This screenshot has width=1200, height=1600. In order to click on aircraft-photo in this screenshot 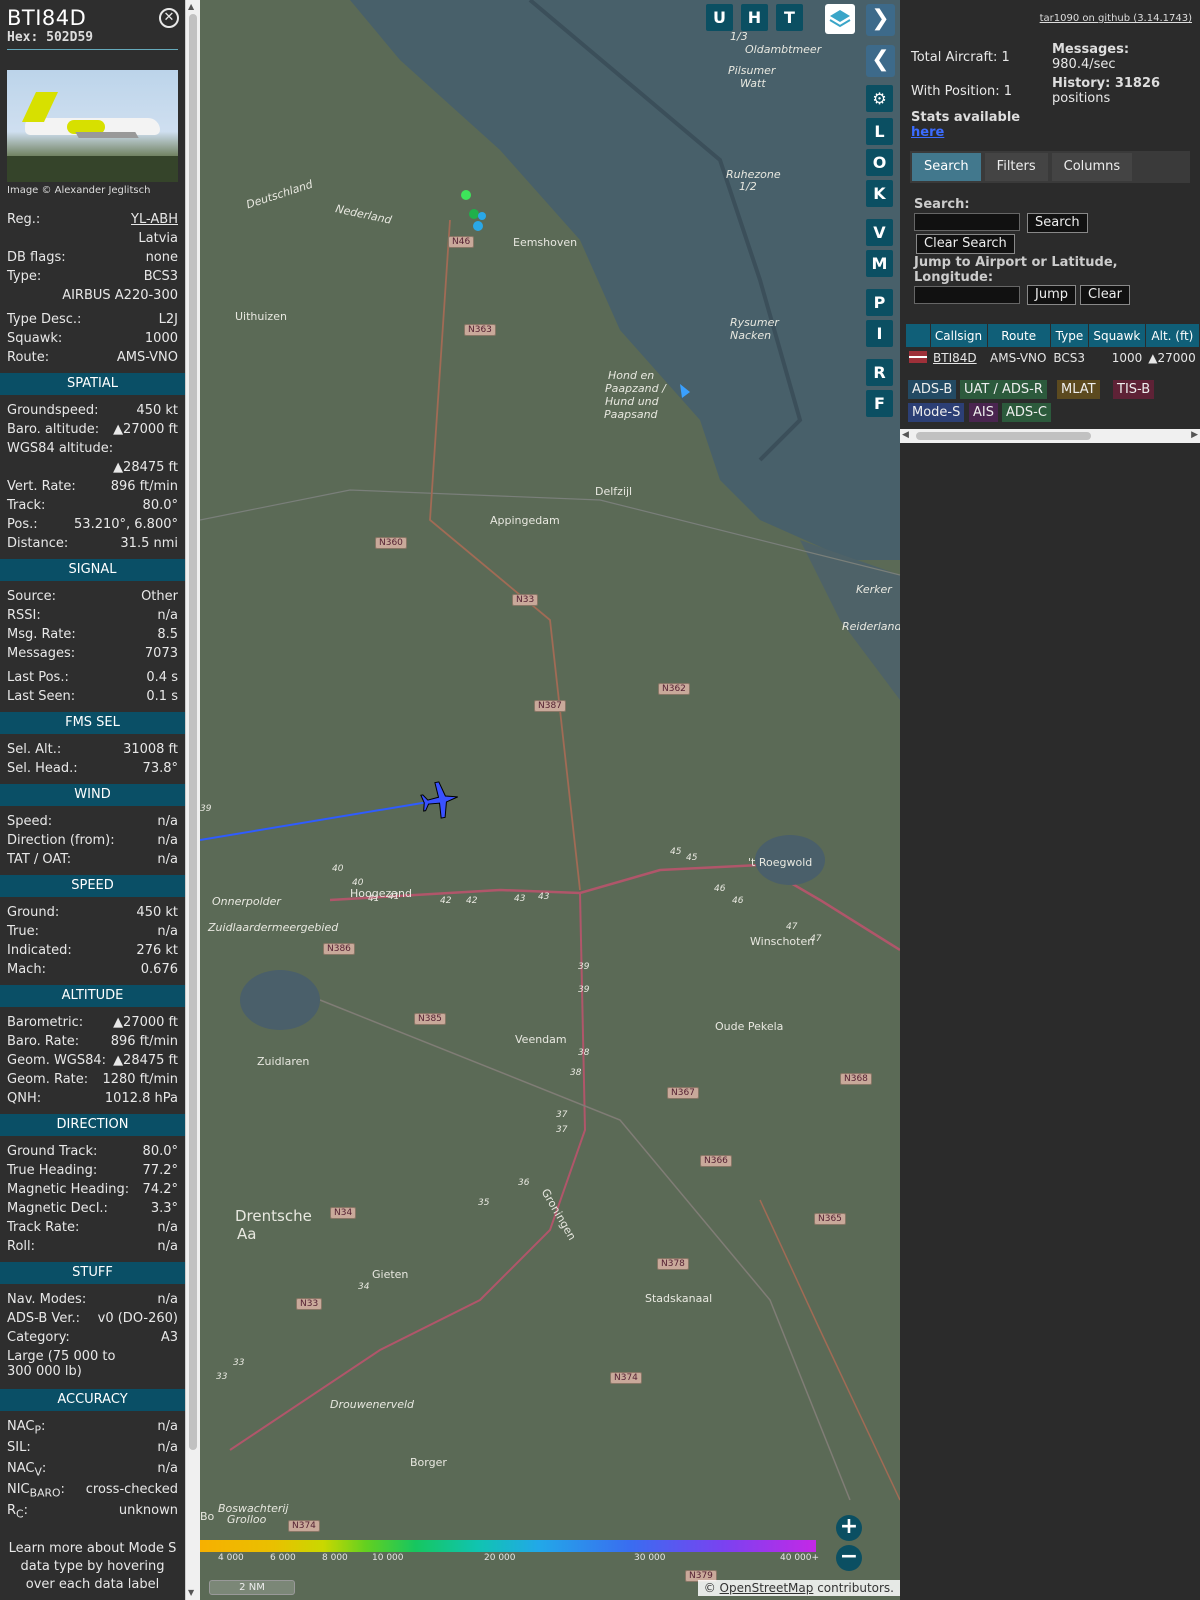, I will do `click(92, 126)`.